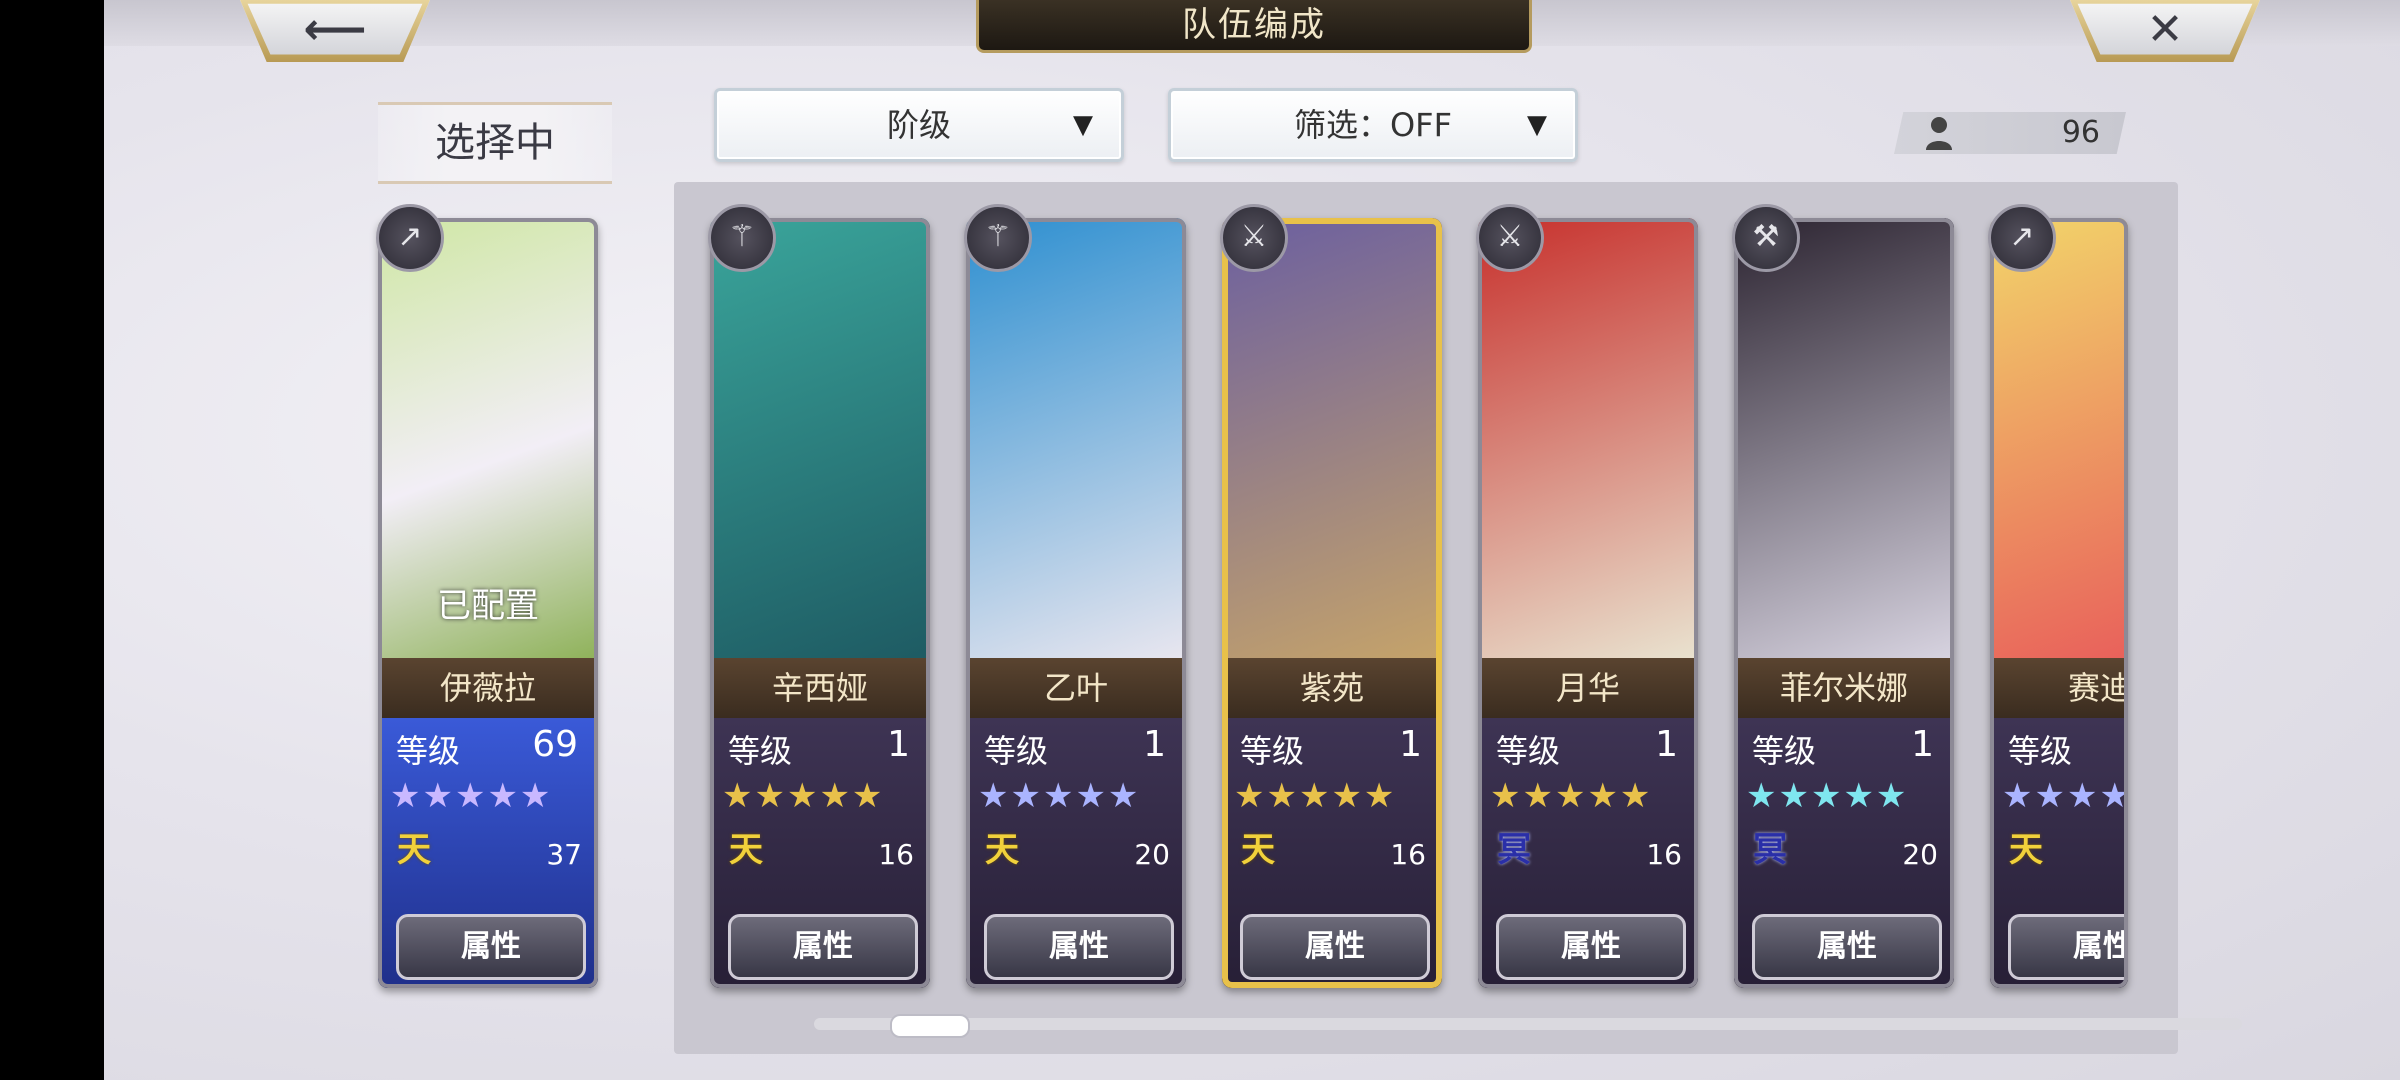  What do you see at coordinates (1076, 688) in the screenshot?
I see `unit-name: 乙叶` at bounding box center [1076, 688].